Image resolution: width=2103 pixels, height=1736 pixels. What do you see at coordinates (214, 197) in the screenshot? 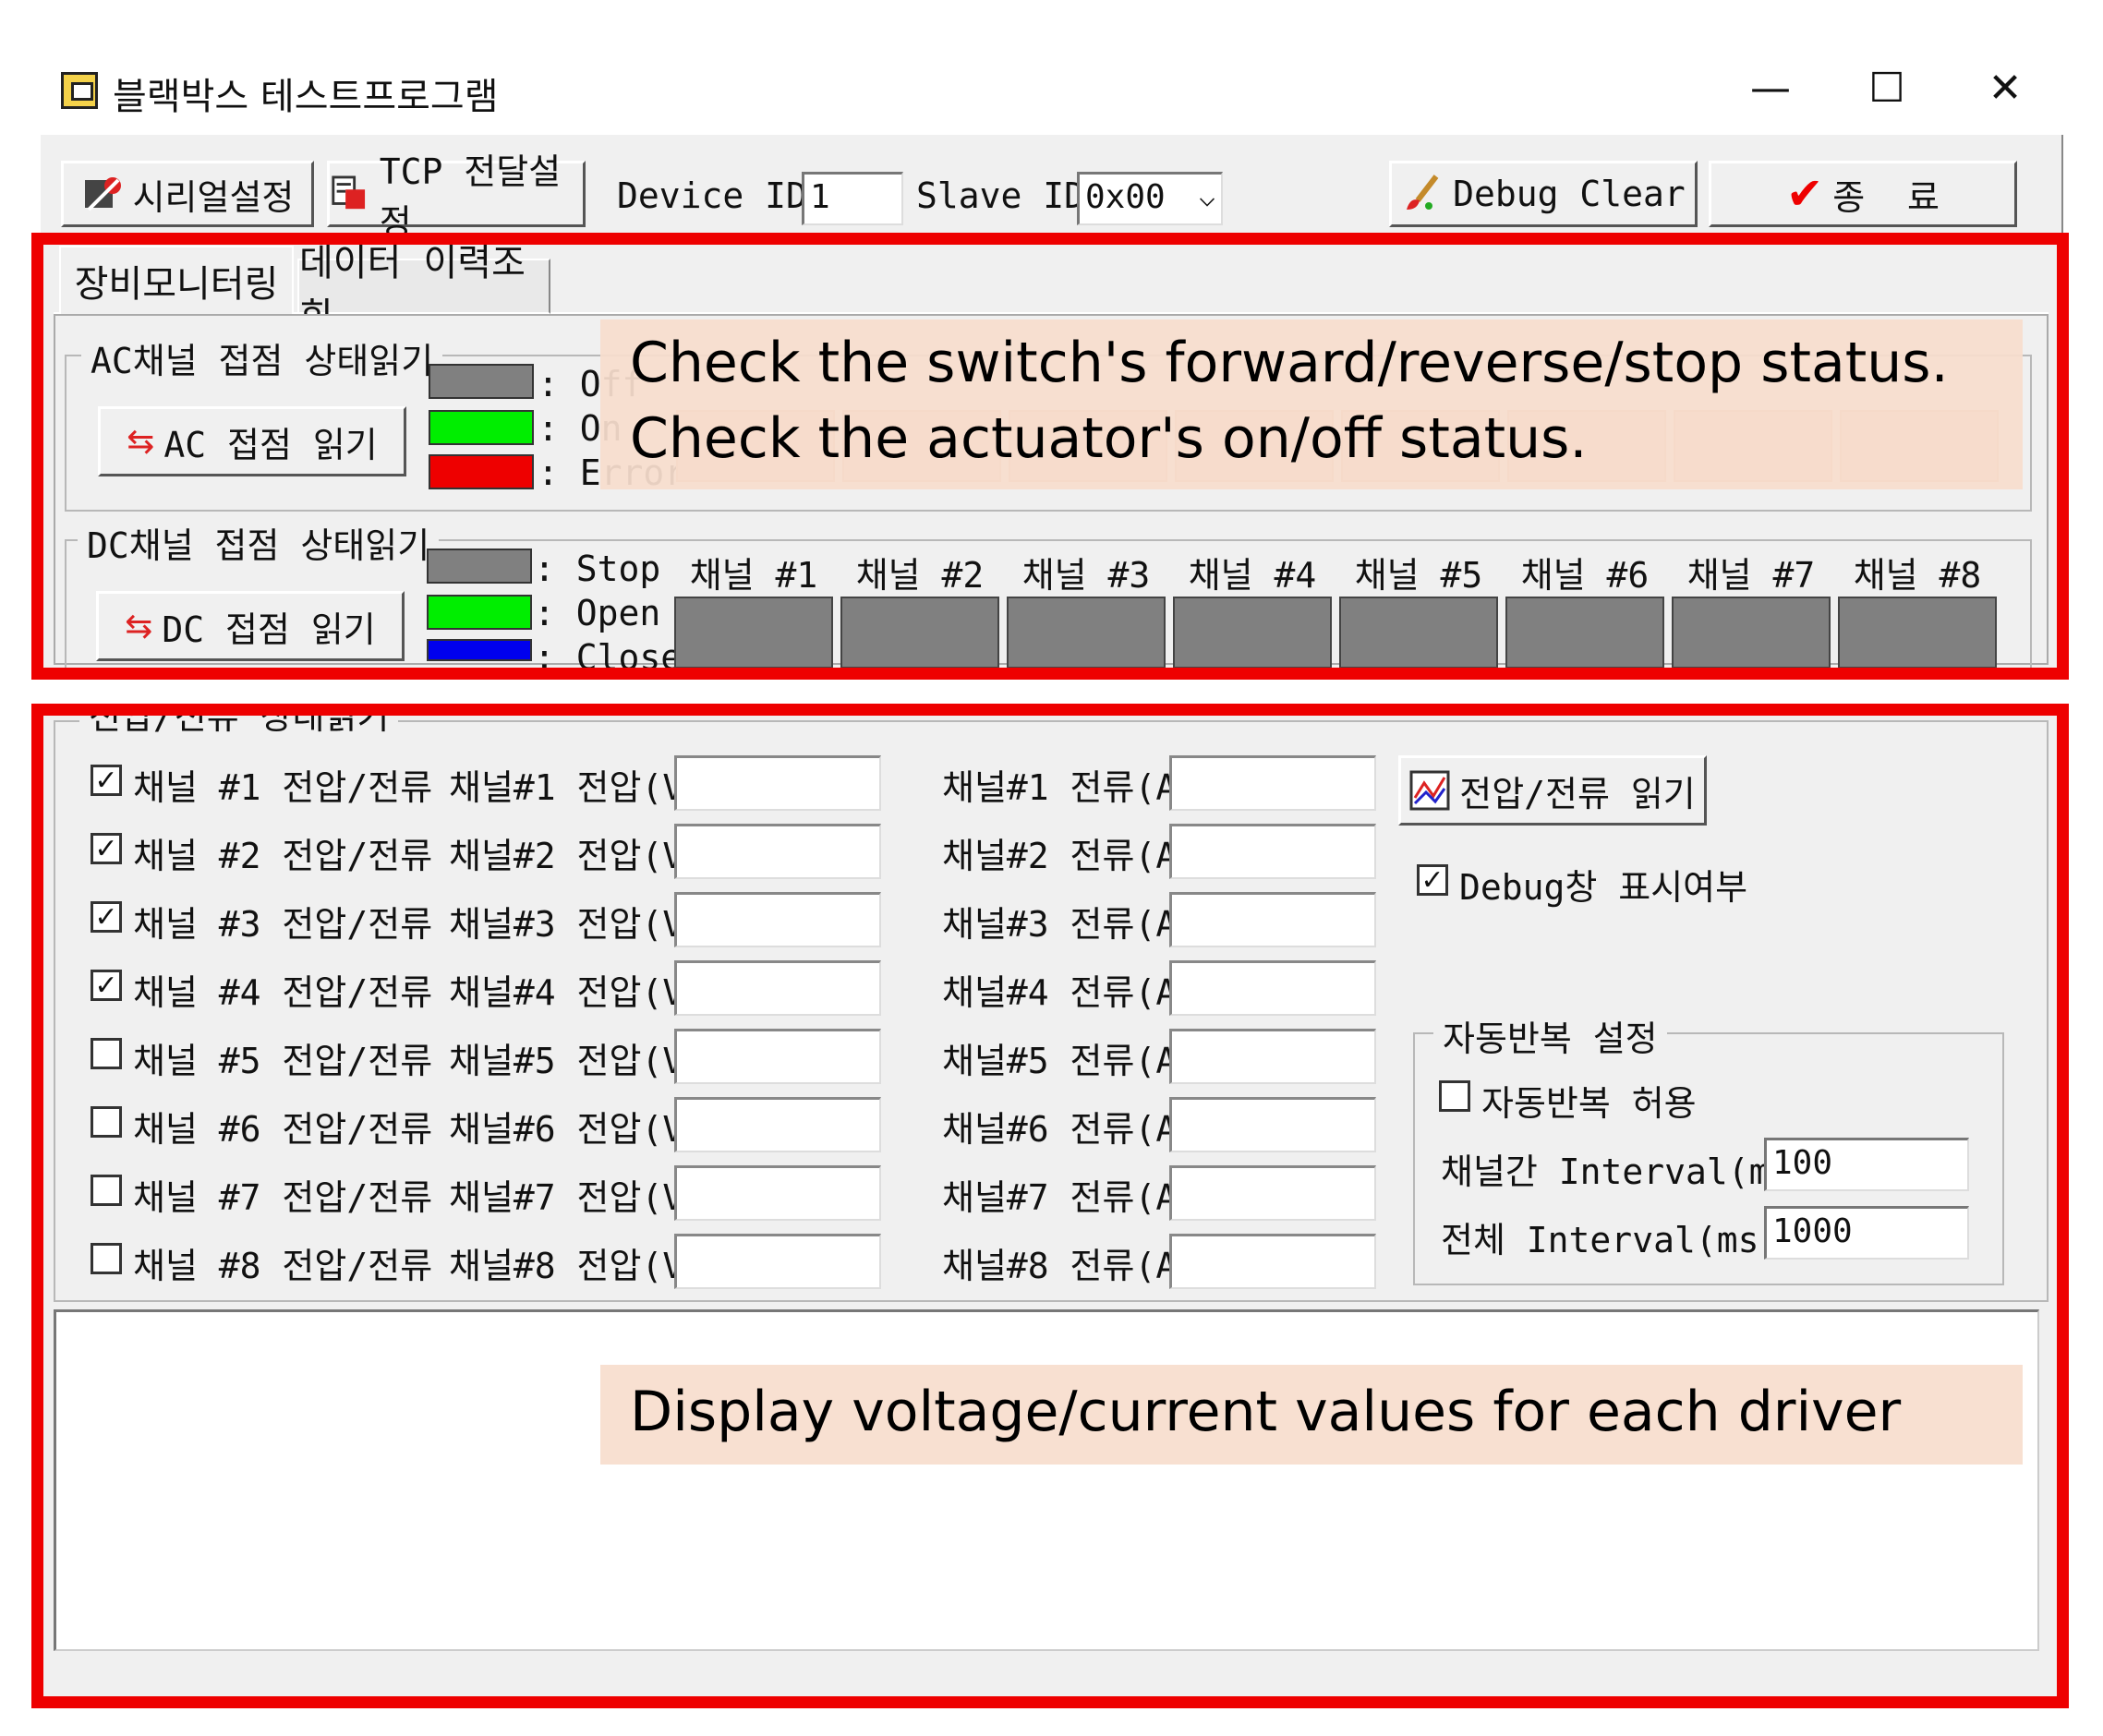
I see `serial-settings-label: 시리얼설정` at bounding box center [214, 197].